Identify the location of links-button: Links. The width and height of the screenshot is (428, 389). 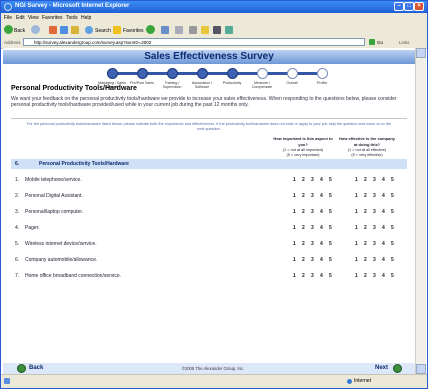
(404, 42).